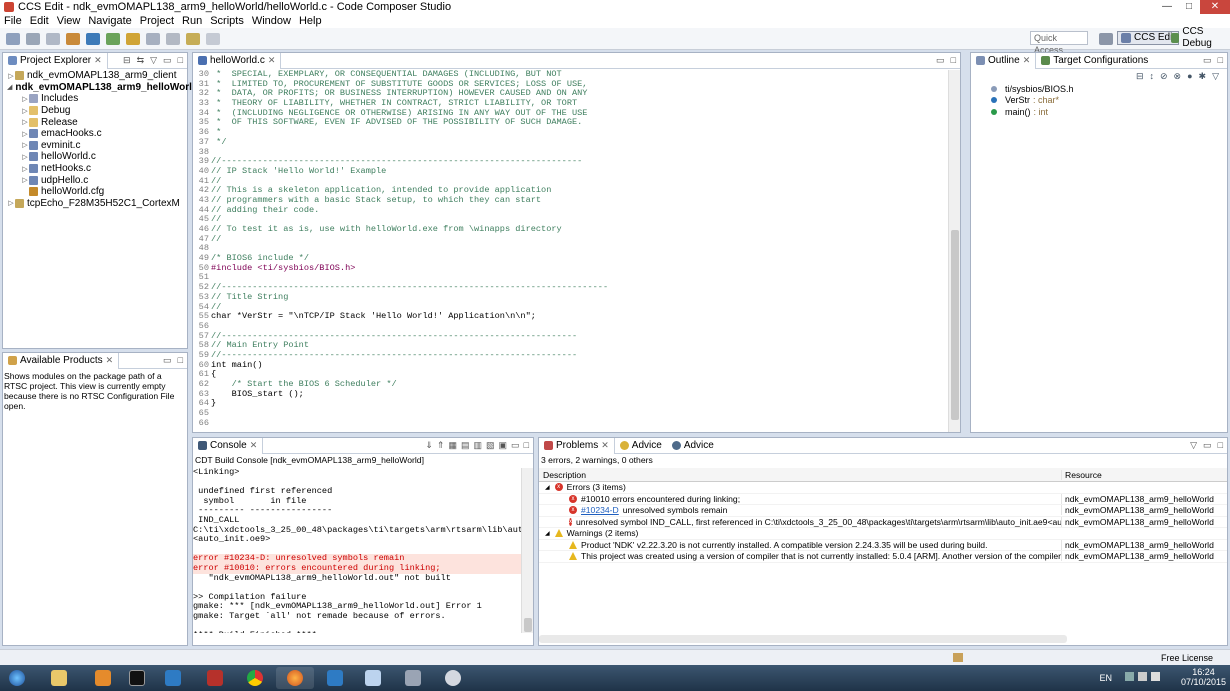 Image resolution: width=1230 pixels, height=691 pixels. What do you see at coordinates (192, 21) in the screenshot?
I see `menu-run: Run` at bounding box center [192, 21].